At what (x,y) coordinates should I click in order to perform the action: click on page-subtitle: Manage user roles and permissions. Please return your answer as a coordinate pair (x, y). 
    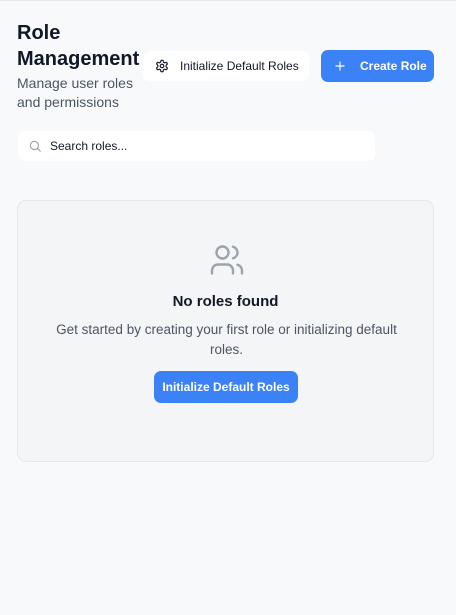
    Looking at the image, I should click on (75, 92).